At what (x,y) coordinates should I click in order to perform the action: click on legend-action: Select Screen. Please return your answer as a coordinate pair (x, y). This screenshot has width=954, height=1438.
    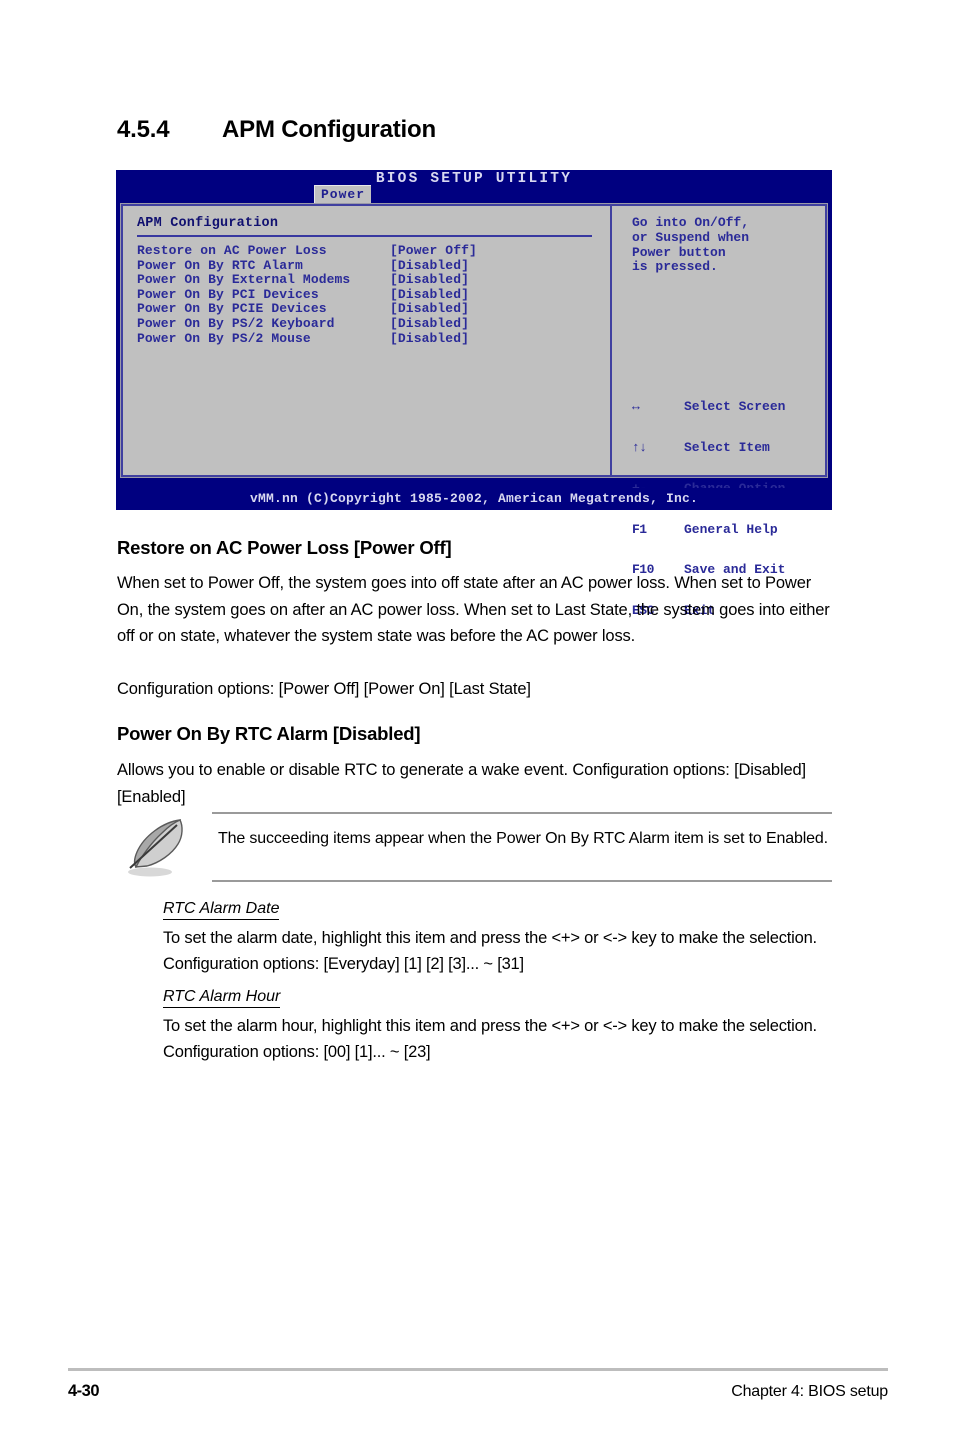
    Looking at the image, I should click on (735, 407).